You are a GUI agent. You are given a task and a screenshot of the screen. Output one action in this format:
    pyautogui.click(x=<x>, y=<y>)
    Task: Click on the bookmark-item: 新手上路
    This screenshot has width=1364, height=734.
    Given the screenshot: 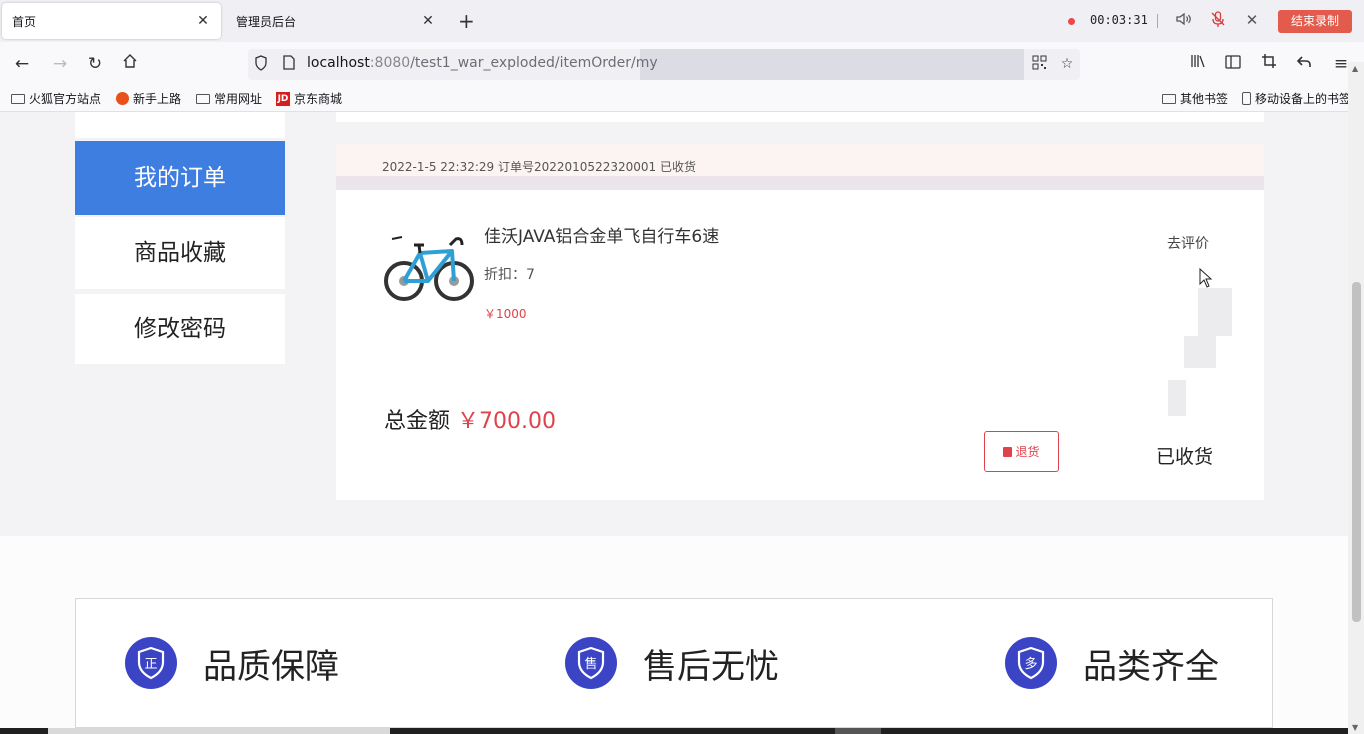 What is the action you would take?
    pyautogui.click(x=148, y=98)
    